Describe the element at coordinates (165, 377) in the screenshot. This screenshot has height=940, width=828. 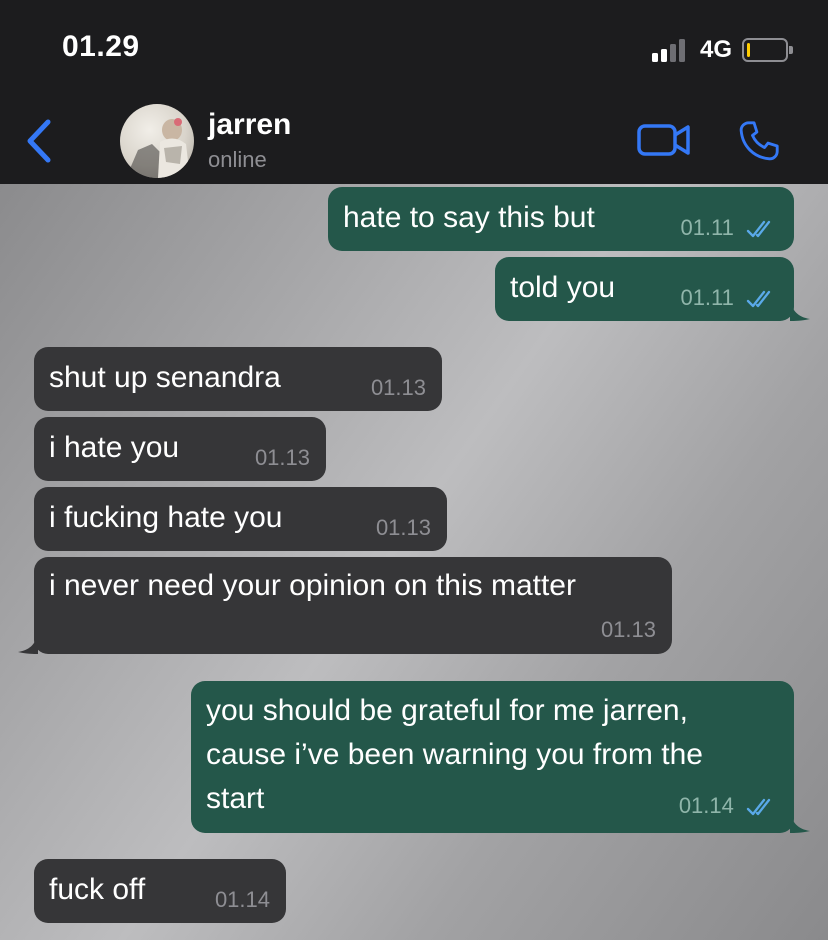
I see `message-text: shut up senandra` at that location.